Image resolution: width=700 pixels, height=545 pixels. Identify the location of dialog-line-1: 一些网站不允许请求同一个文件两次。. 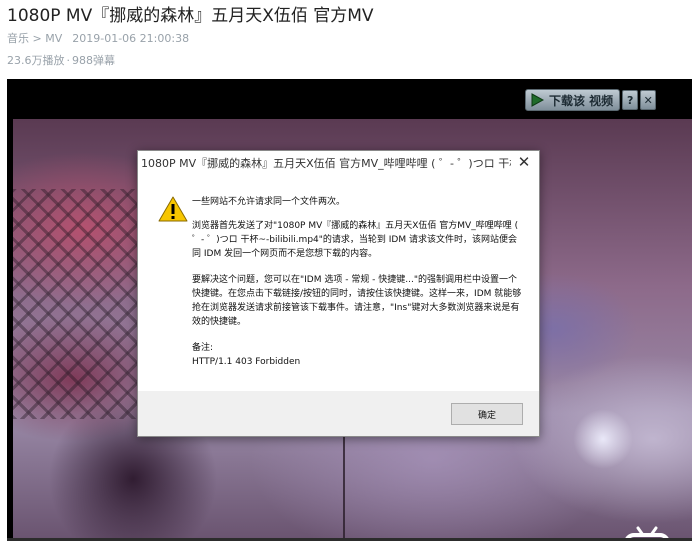
(269, 202).